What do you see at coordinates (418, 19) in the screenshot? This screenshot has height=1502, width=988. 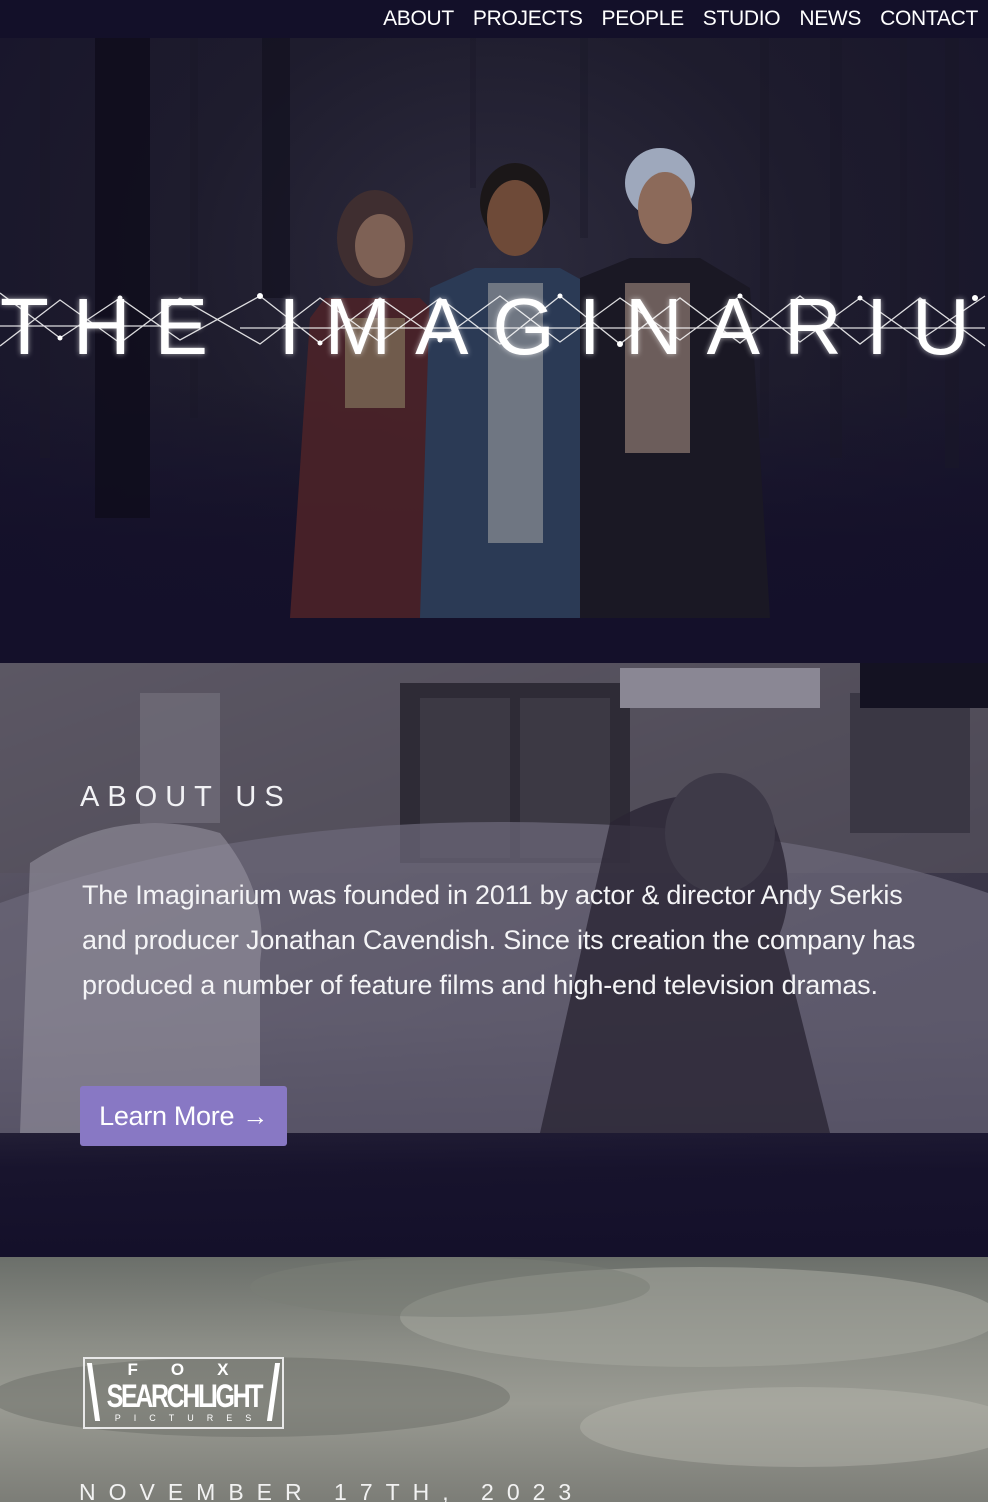 I see `nav-item-about: ABOUT` at bounding box center [418, 19].